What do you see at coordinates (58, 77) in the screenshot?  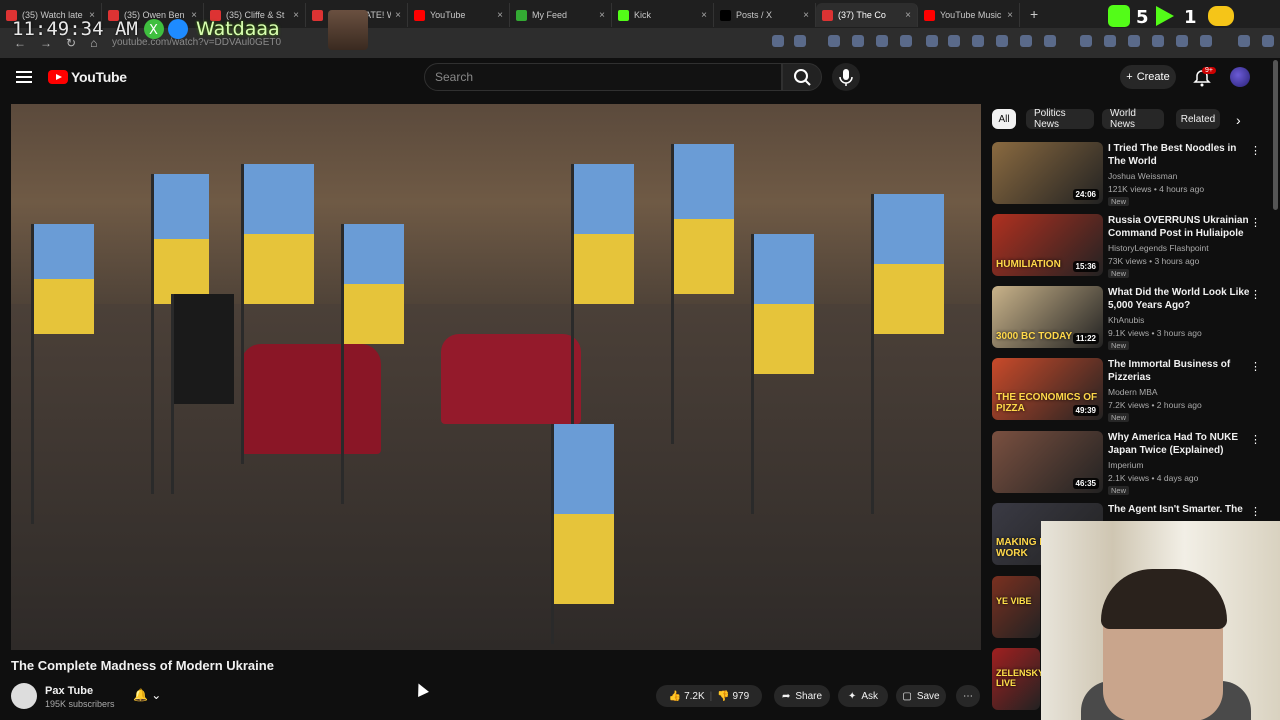 I see `youtube-play-icon` at bounding box center [58, 77].